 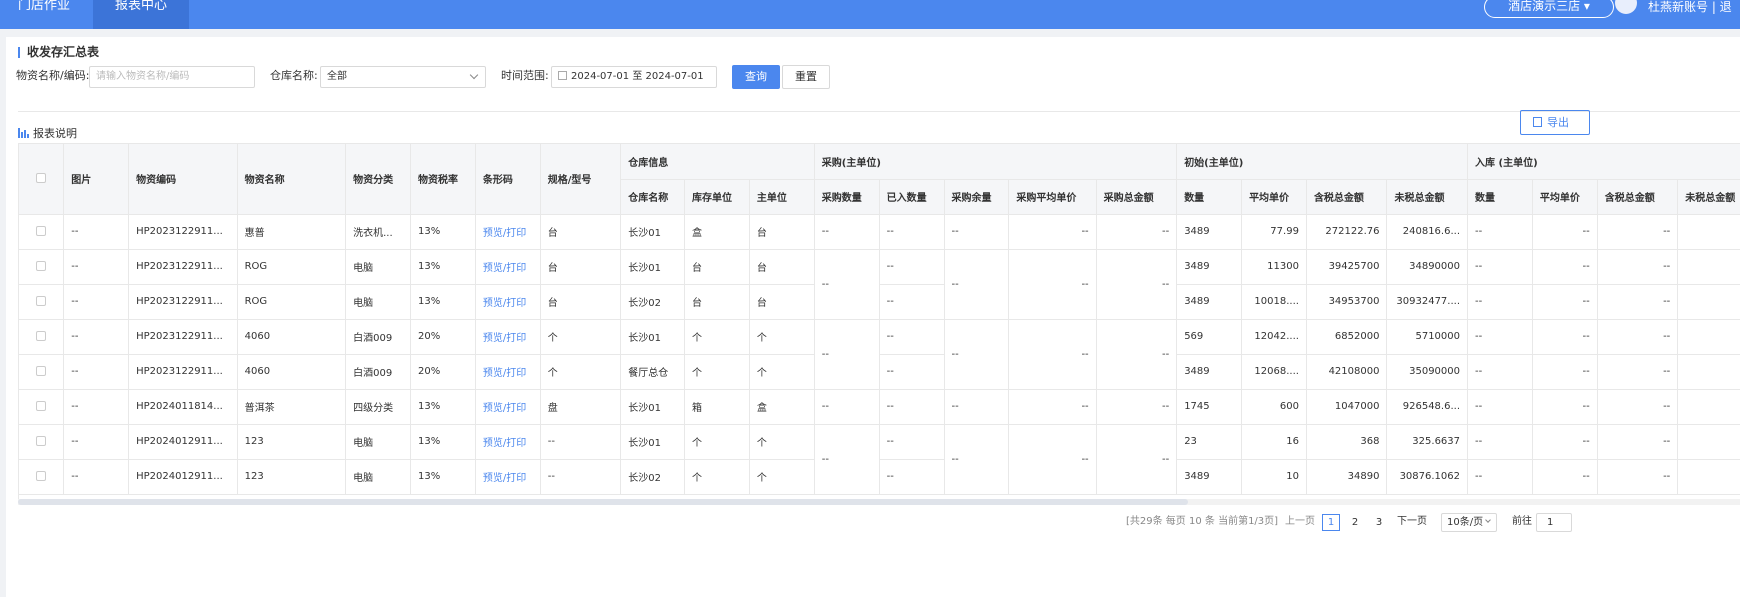 What do you see at coordinates (1626, 7) in the screenshot?
I see `avatar-icon` at bounding box center [1626, 7].